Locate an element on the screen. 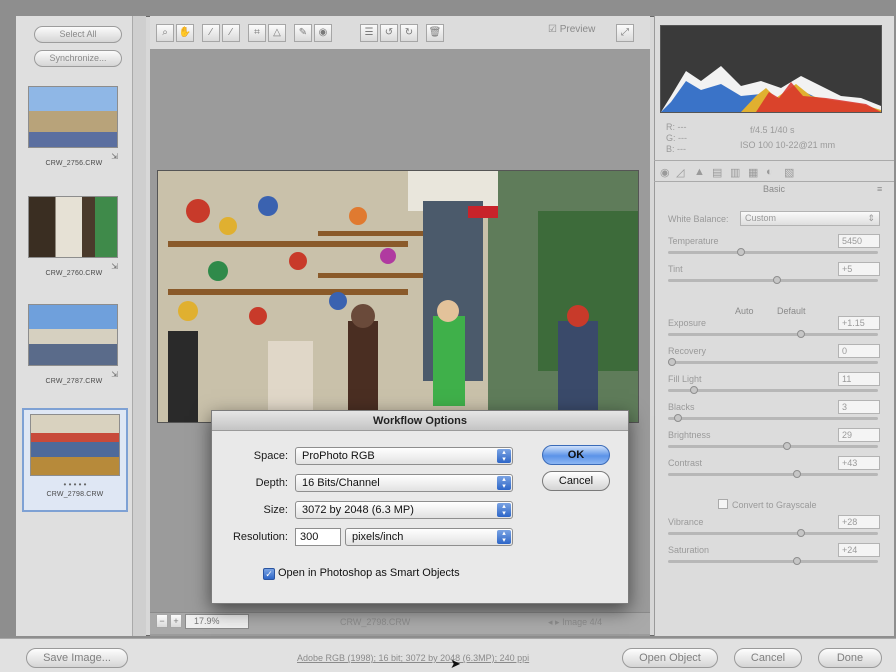 The height and width of the screenshot is (672, 896). tab-basic-icon: ◉ is located at coordinates (665, 172).